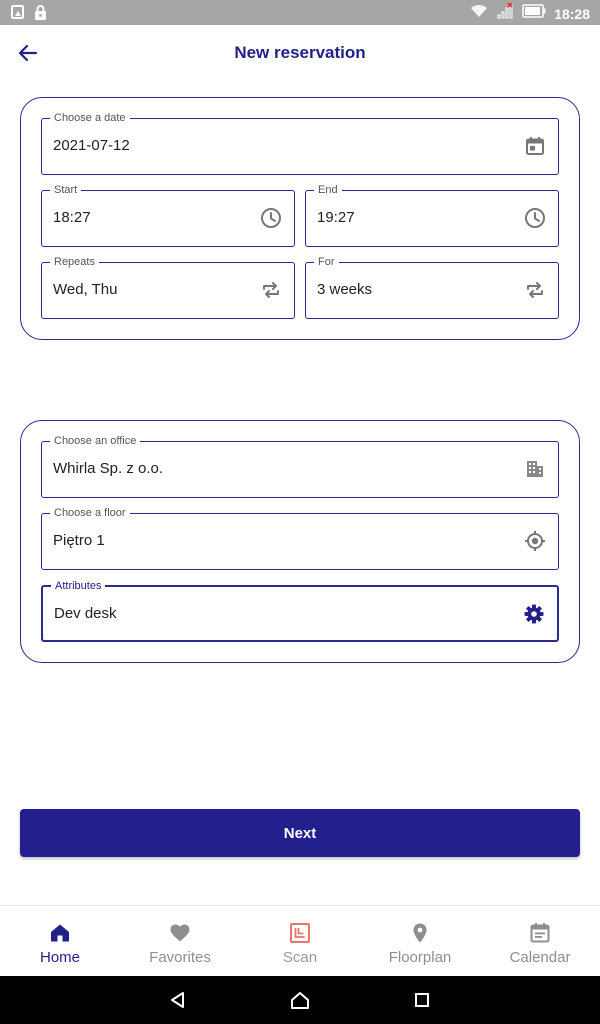  What do you see at coordinates (78, 586) in the screenshot?
I see `attributes-field-label: Attributes` at bounding box center [78, 586].